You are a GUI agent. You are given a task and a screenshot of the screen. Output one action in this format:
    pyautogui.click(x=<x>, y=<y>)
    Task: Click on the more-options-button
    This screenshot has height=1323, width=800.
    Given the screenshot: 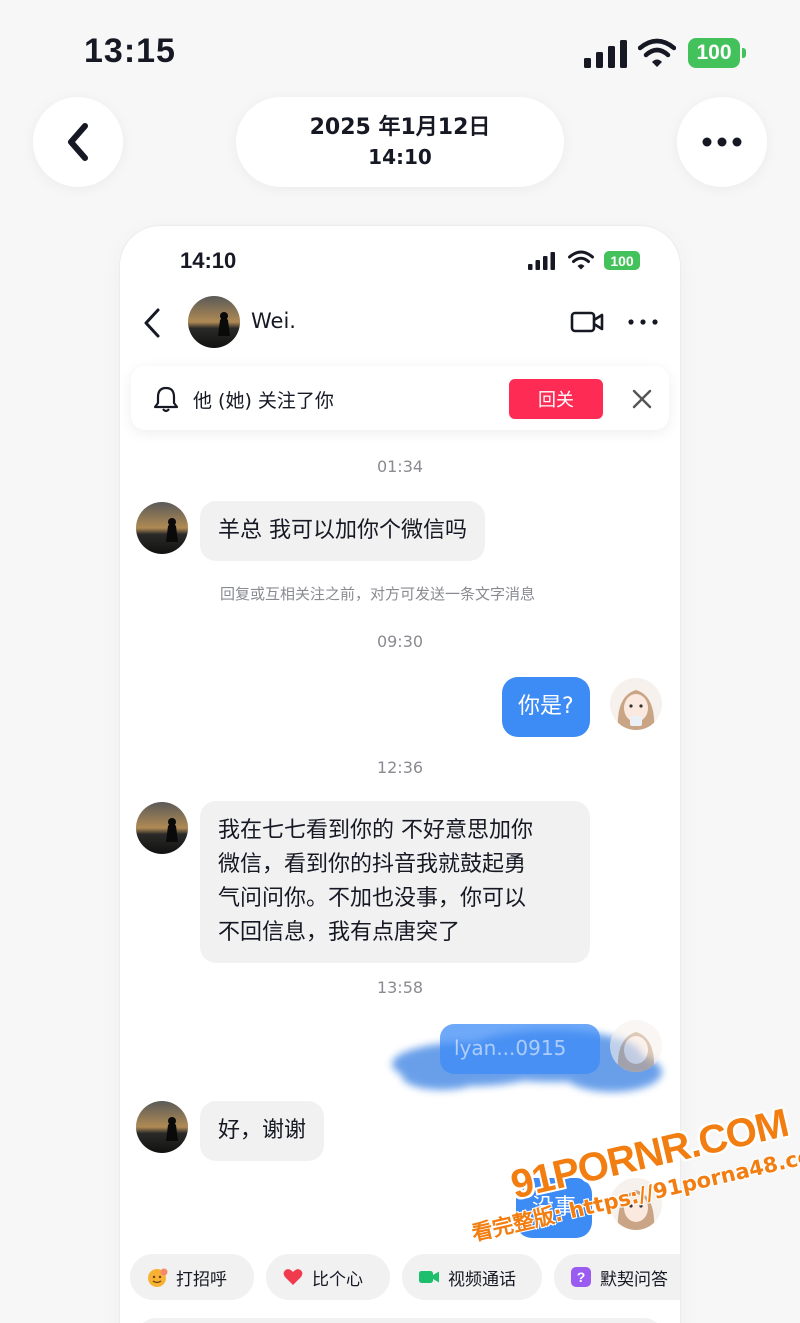 What is the action you would take?
    pyautogui.click(x=722, y=142)
    